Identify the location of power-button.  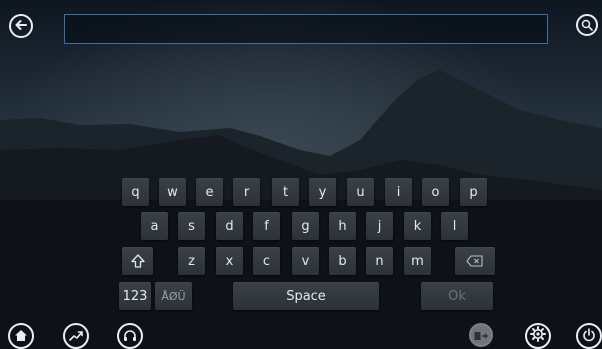
(589, 336).